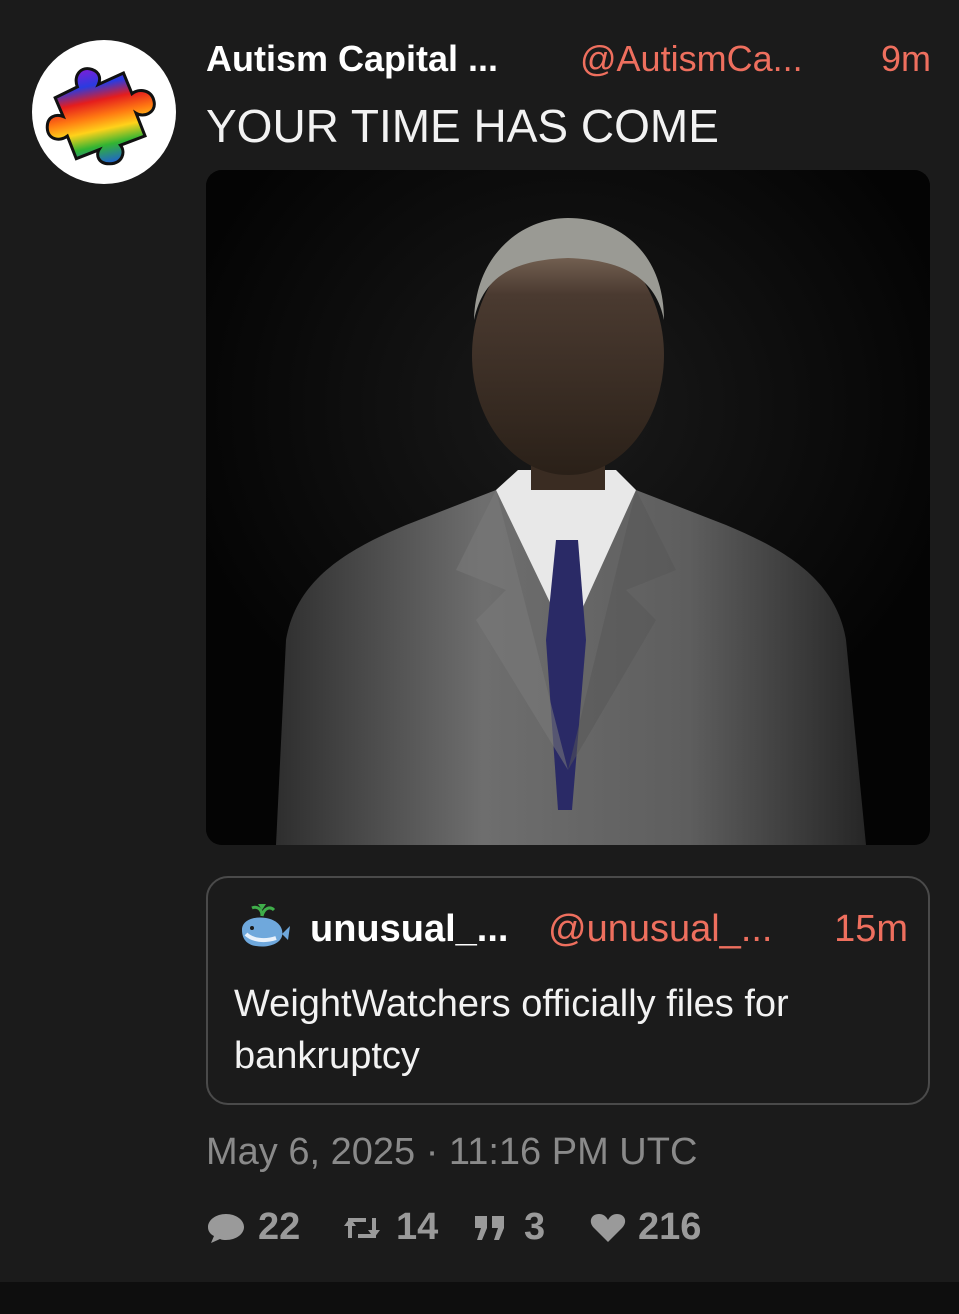  Describe the element at coordinates (670, 1227) in the screenshot. I see `like-count: 216` at that location.